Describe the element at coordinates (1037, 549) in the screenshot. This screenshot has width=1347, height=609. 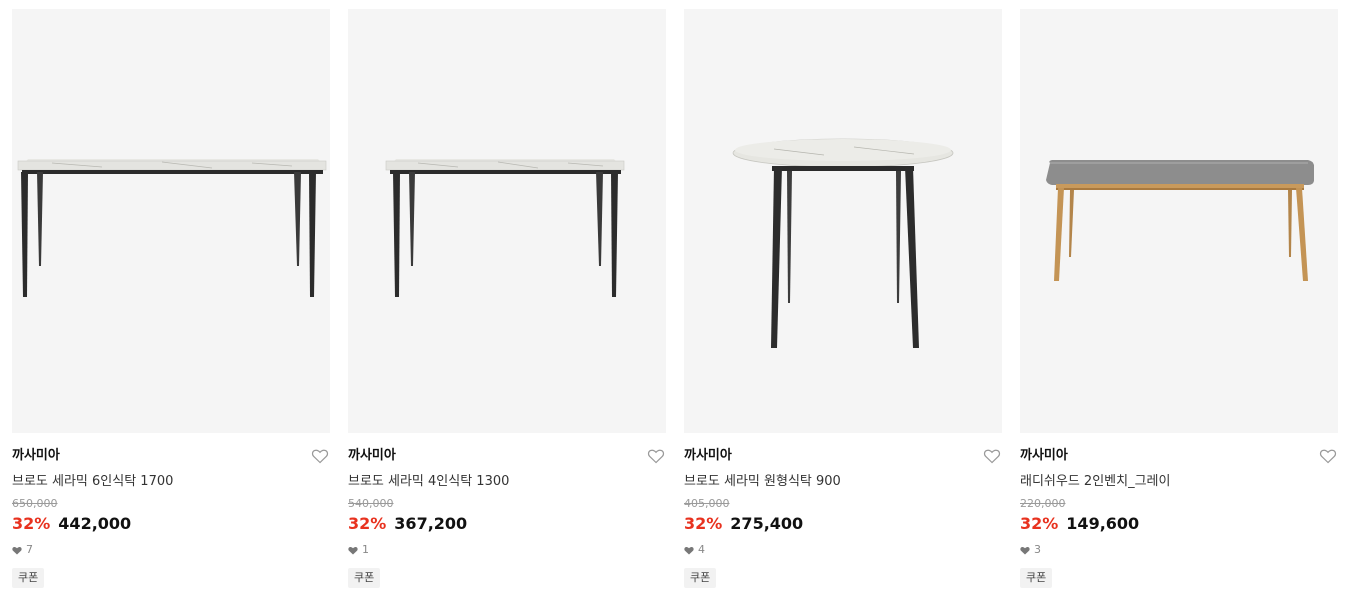
I see `like-count-value: 3` at that location.